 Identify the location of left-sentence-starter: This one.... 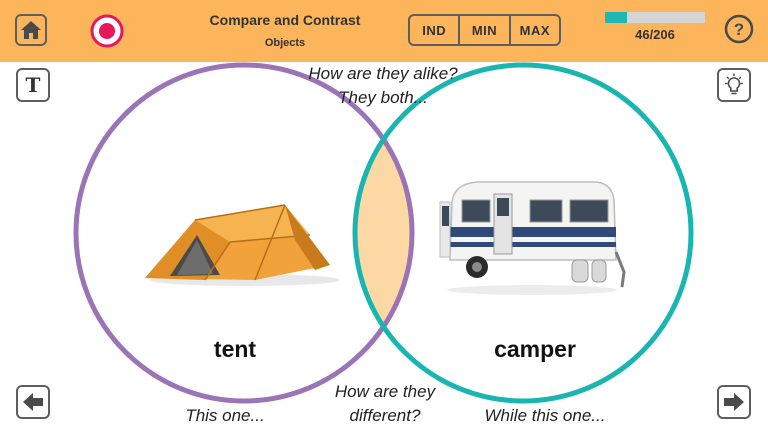
(225, 415).